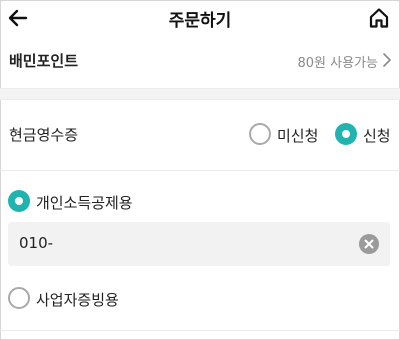 The height and width of the screenshot is (340, 400). What do you see at coordinates (200, 61) in the screenshot?
I see `points-row: 배민포인트 80원 사용가능` at bounding box center [200, 61].